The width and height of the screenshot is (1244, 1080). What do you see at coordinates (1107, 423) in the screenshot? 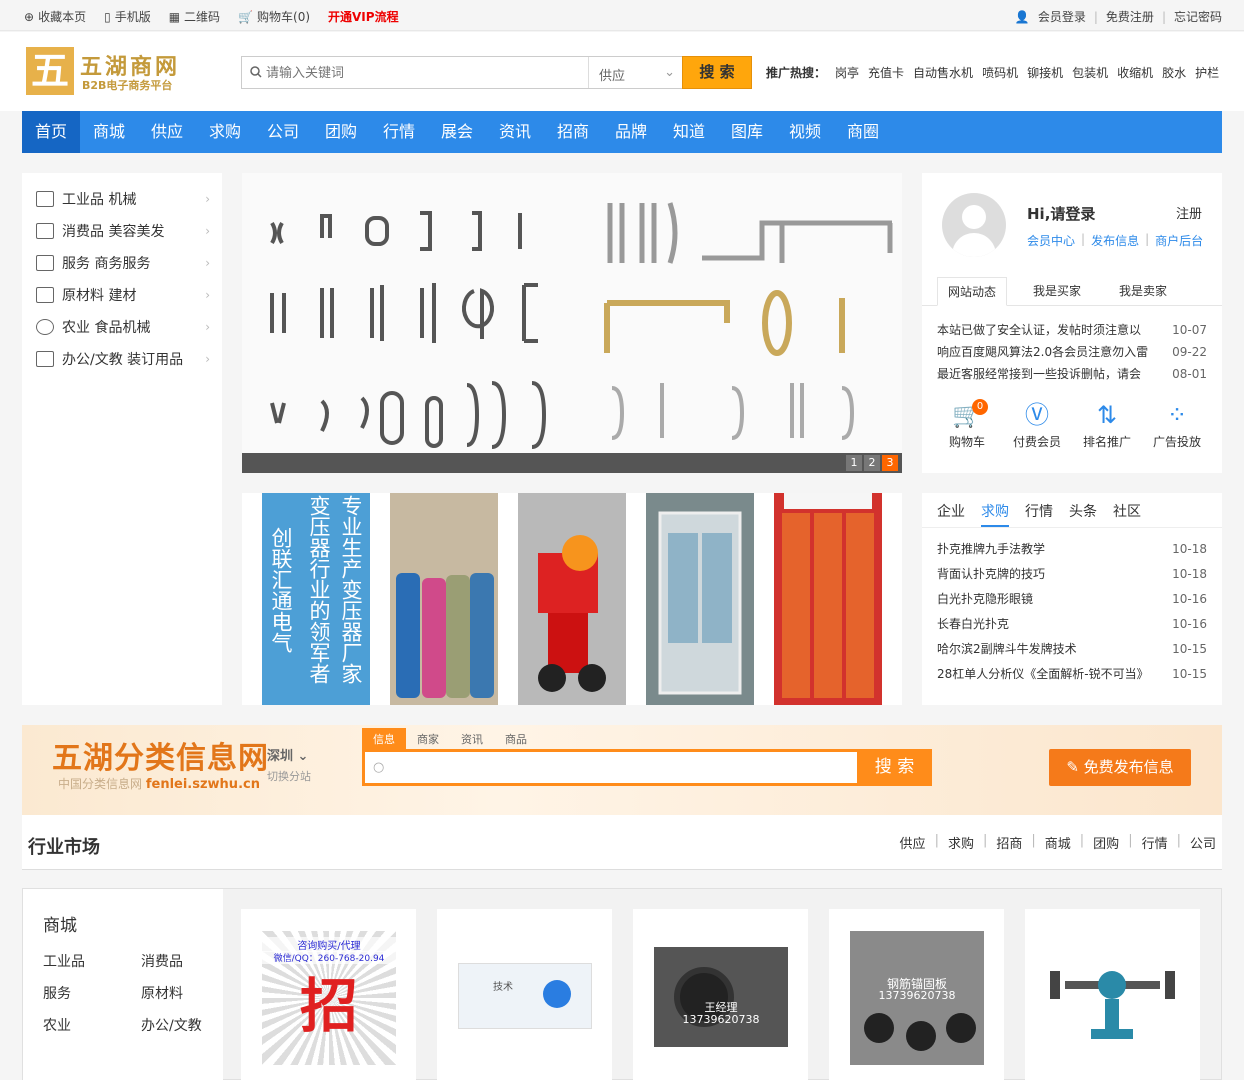
I see `quick-rank: ⇅ 排名推广` at bounding box center [1107, 423].